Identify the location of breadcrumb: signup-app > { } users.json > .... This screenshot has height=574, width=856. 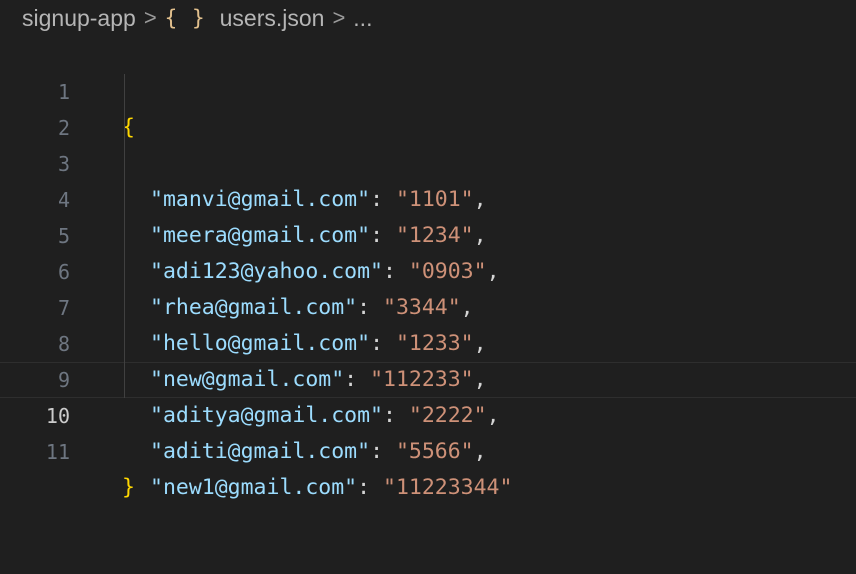
(197, 18).